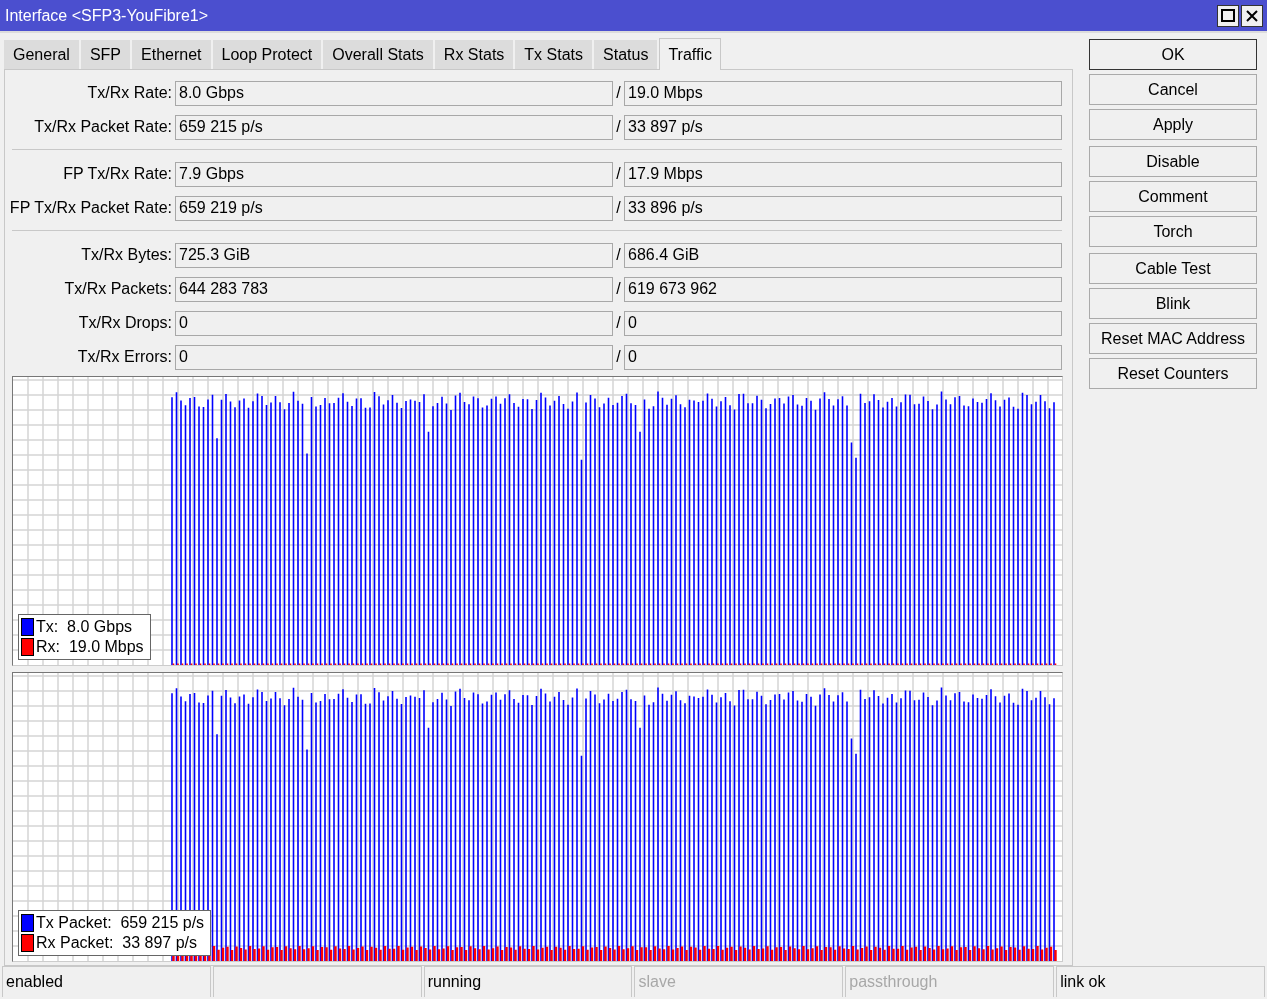 This screenshot has width=1267, height=999. I want to click on status-cell: running, so click(528, 981).